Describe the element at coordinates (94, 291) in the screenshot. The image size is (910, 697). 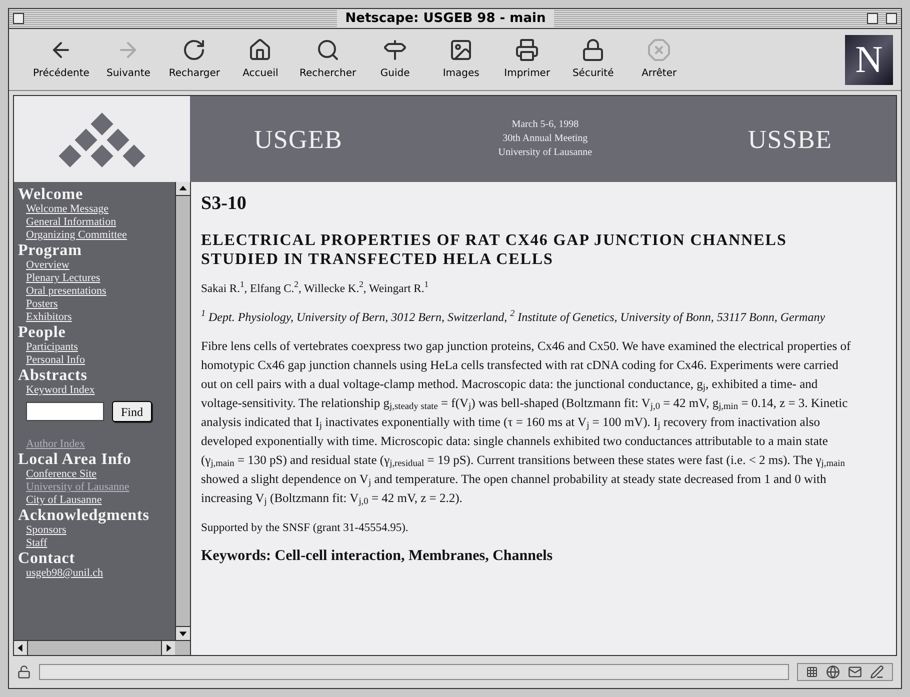
I see `sidebar-link: Oral presentations` at that location.